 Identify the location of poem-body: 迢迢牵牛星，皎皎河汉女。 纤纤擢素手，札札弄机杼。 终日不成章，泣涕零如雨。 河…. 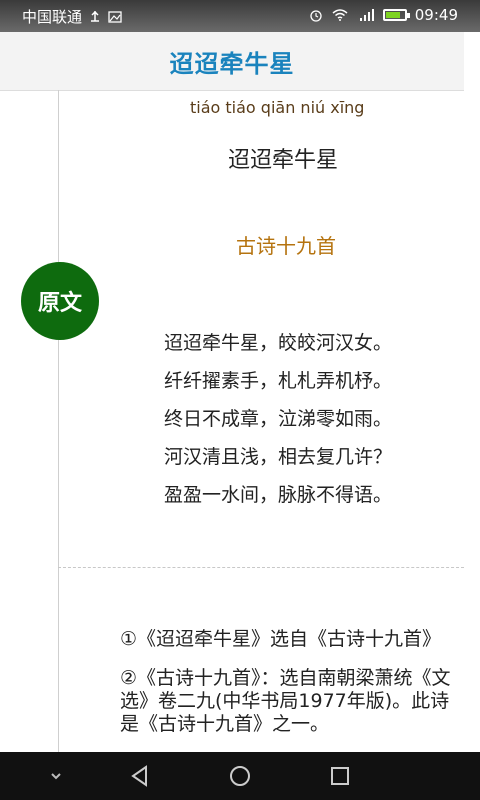
(278, 419).